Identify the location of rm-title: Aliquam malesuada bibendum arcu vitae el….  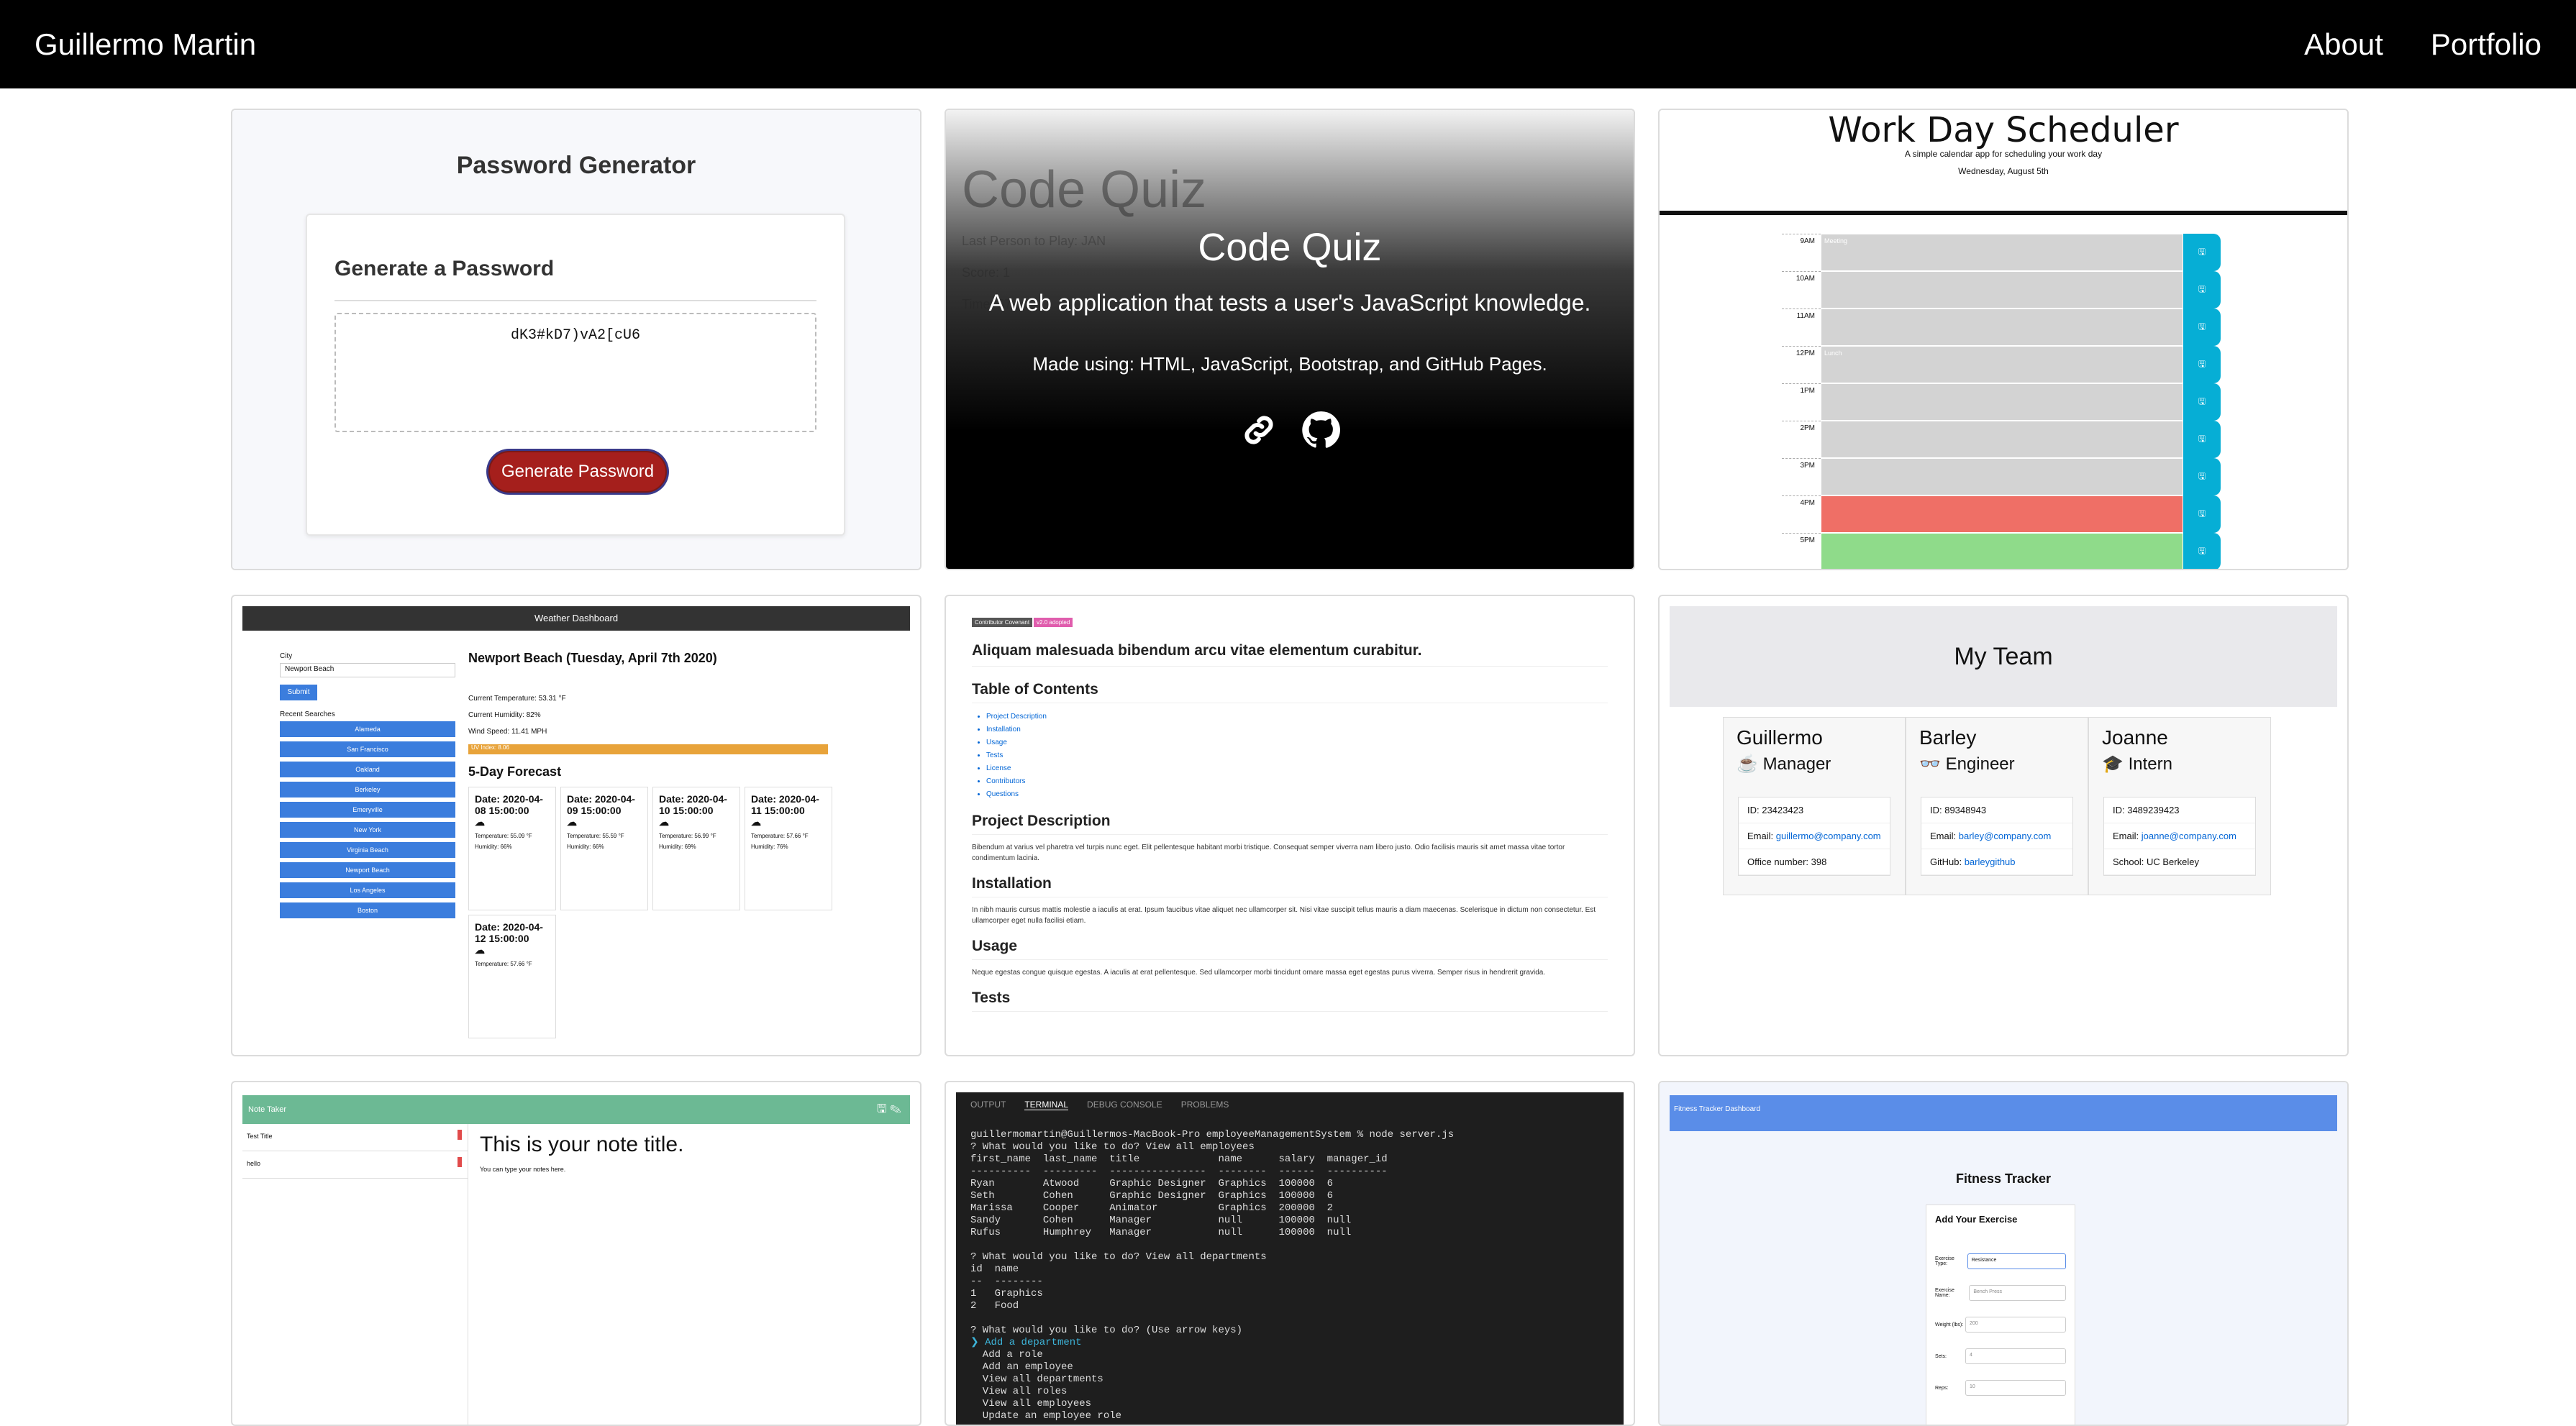
(1290, 654).